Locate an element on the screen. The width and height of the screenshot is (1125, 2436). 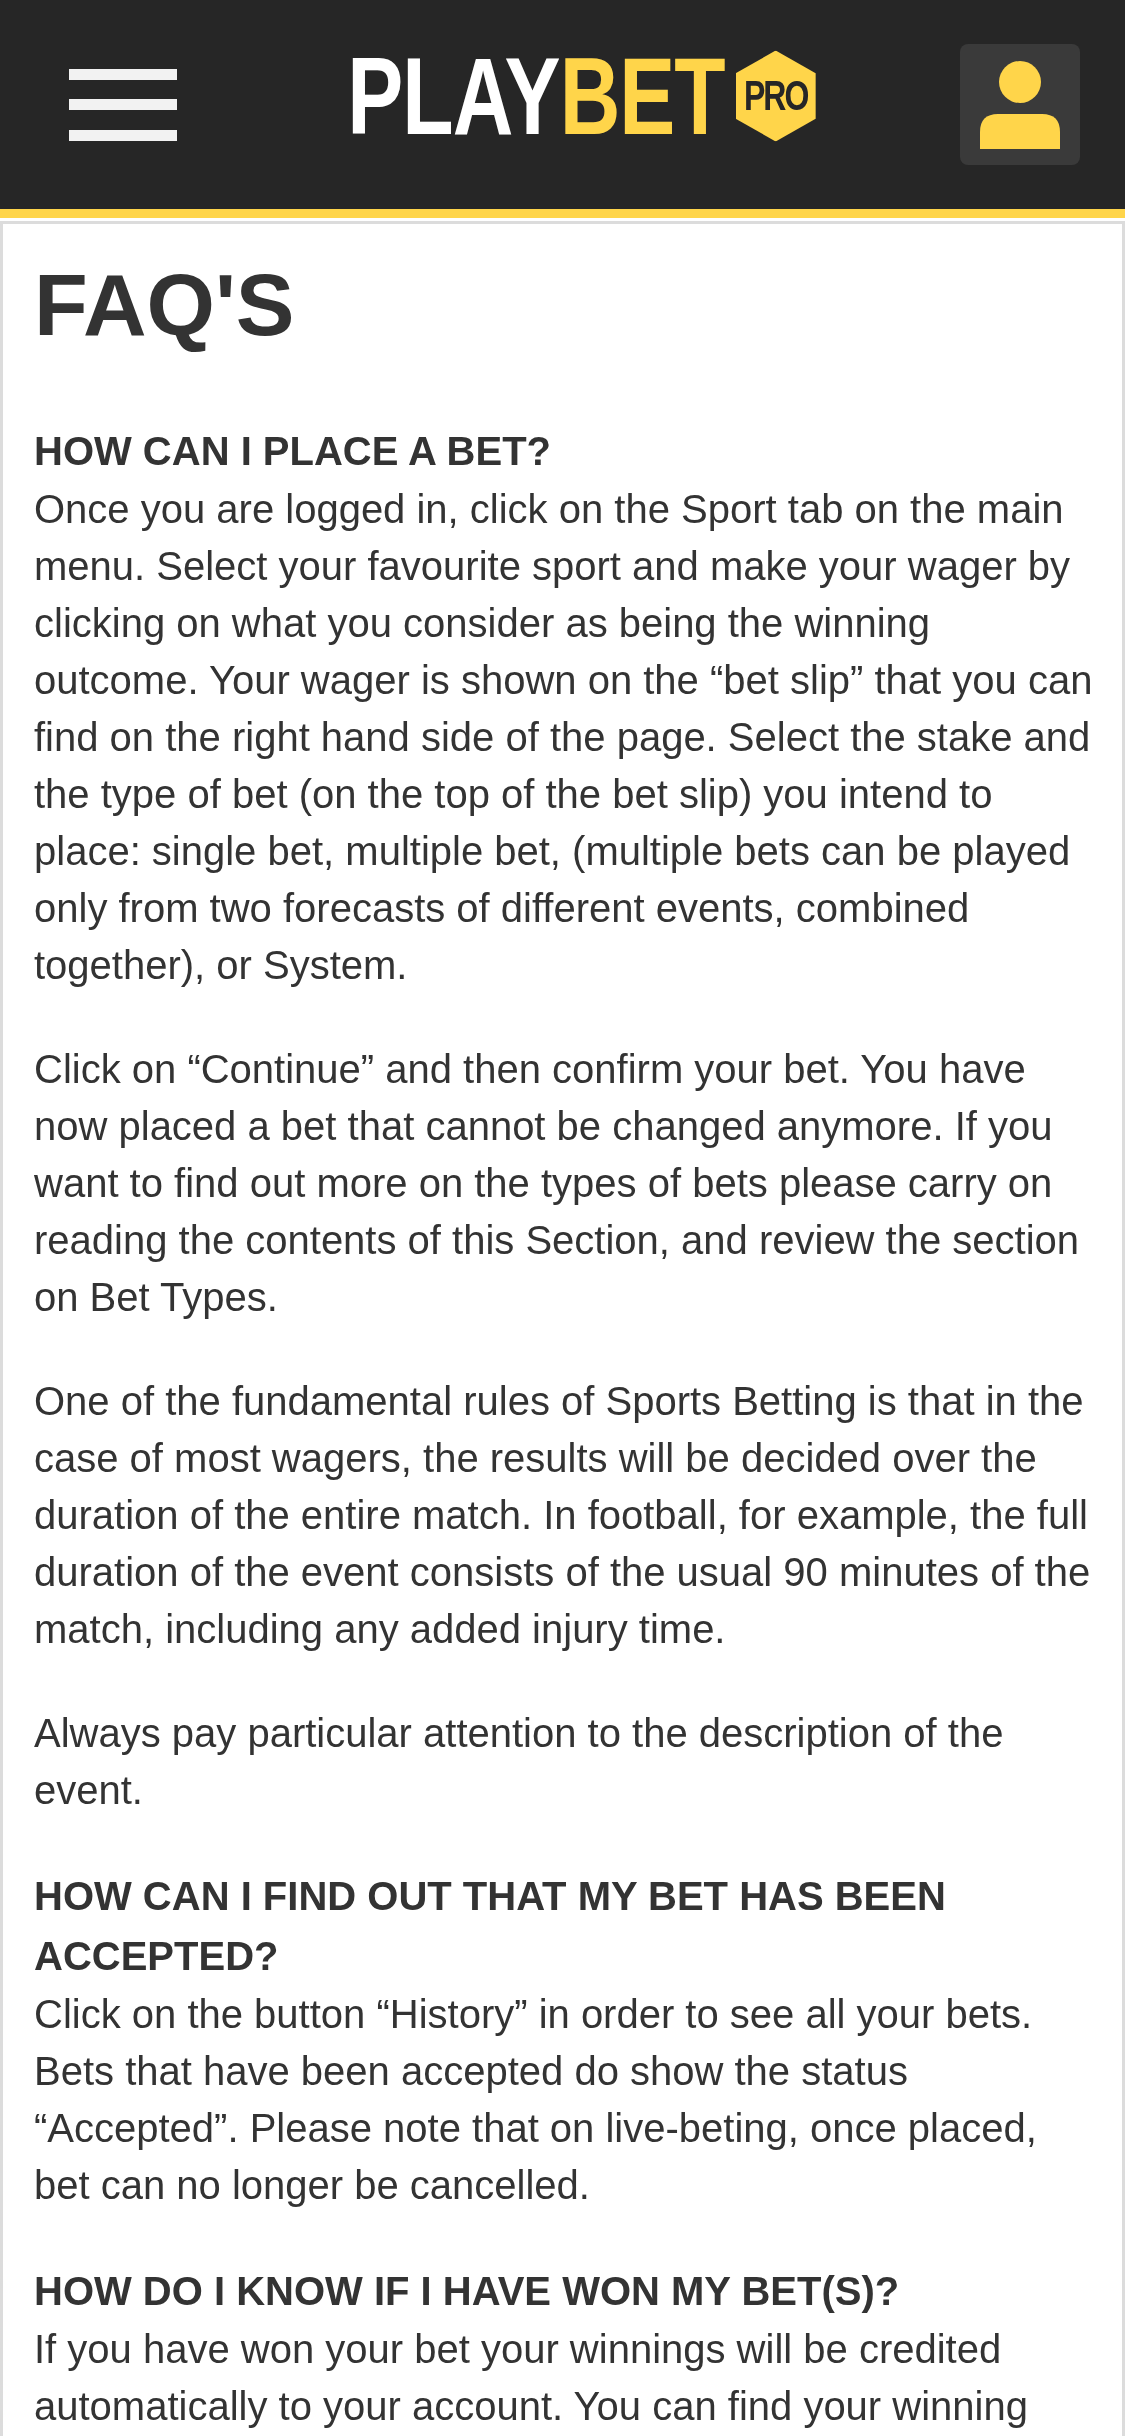
account-button is located at coordinates (1020, 104).